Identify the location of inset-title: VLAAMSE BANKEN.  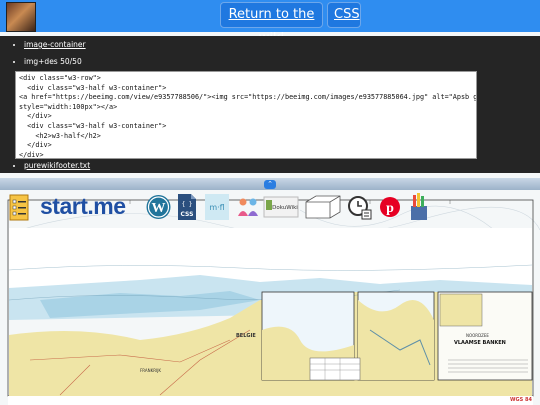
(480, 343).